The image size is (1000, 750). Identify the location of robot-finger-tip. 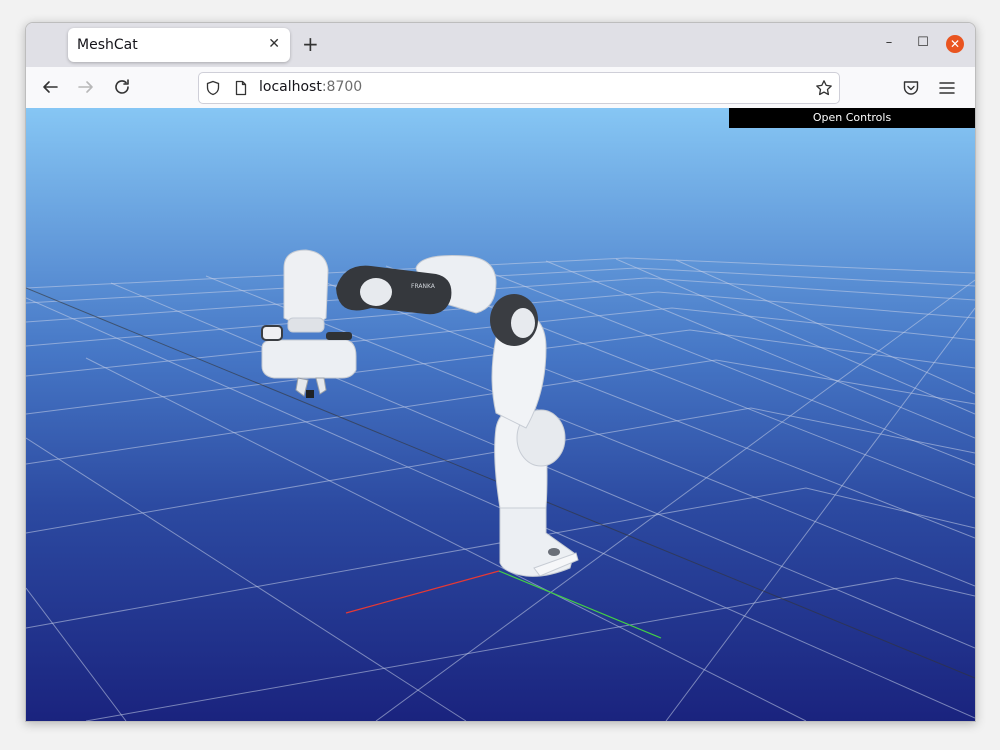
(310, 394).